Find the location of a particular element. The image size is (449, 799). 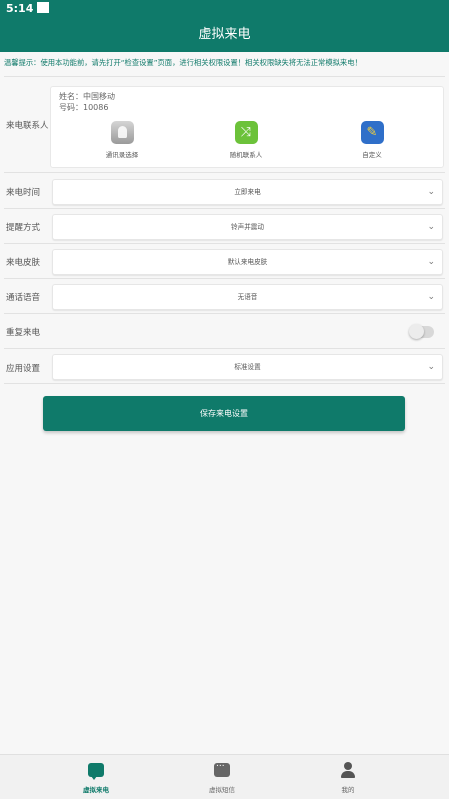

contacts-pick-label: 通讯录选择 is located at coordinates (122, 155).